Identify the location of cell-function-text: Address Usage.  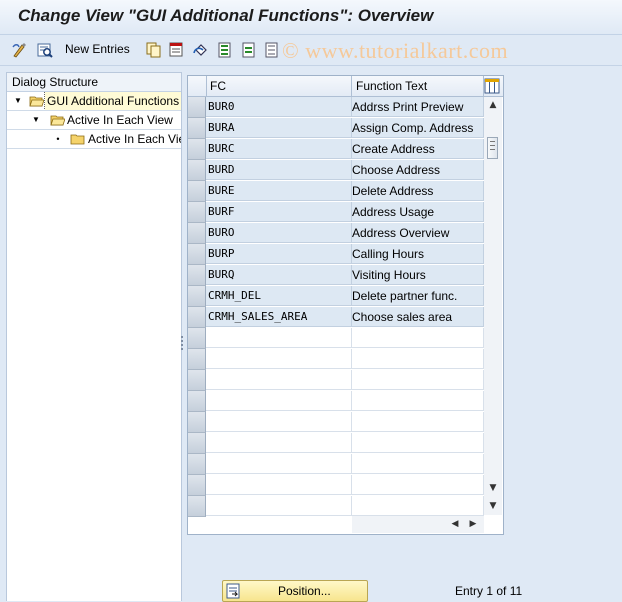
(418, 212).